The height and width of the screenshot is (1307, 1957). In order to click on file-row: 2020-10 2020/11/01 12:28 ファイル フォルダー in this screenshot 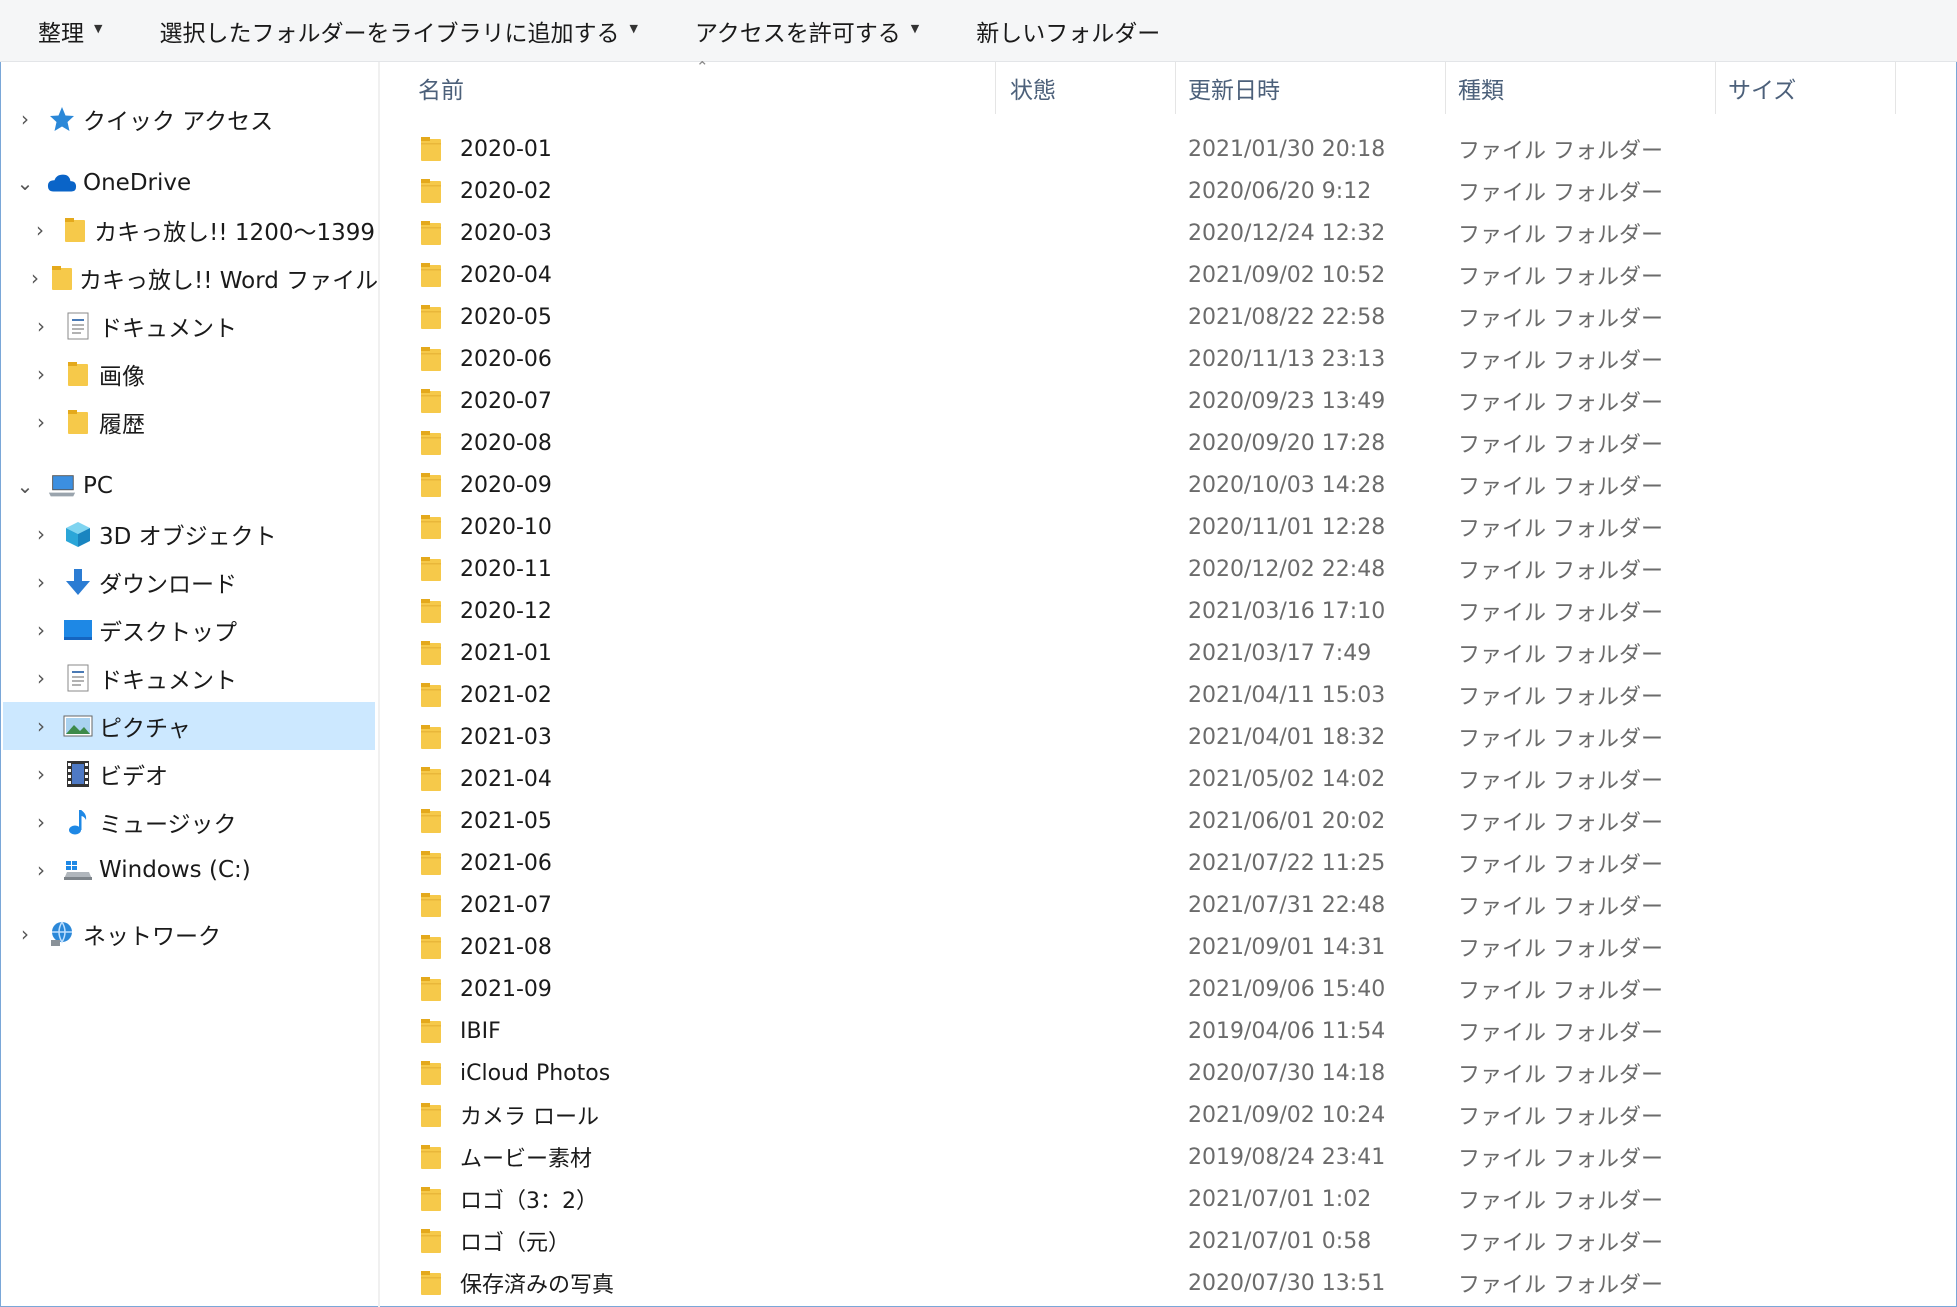, I will do `click(1168, 527)`.